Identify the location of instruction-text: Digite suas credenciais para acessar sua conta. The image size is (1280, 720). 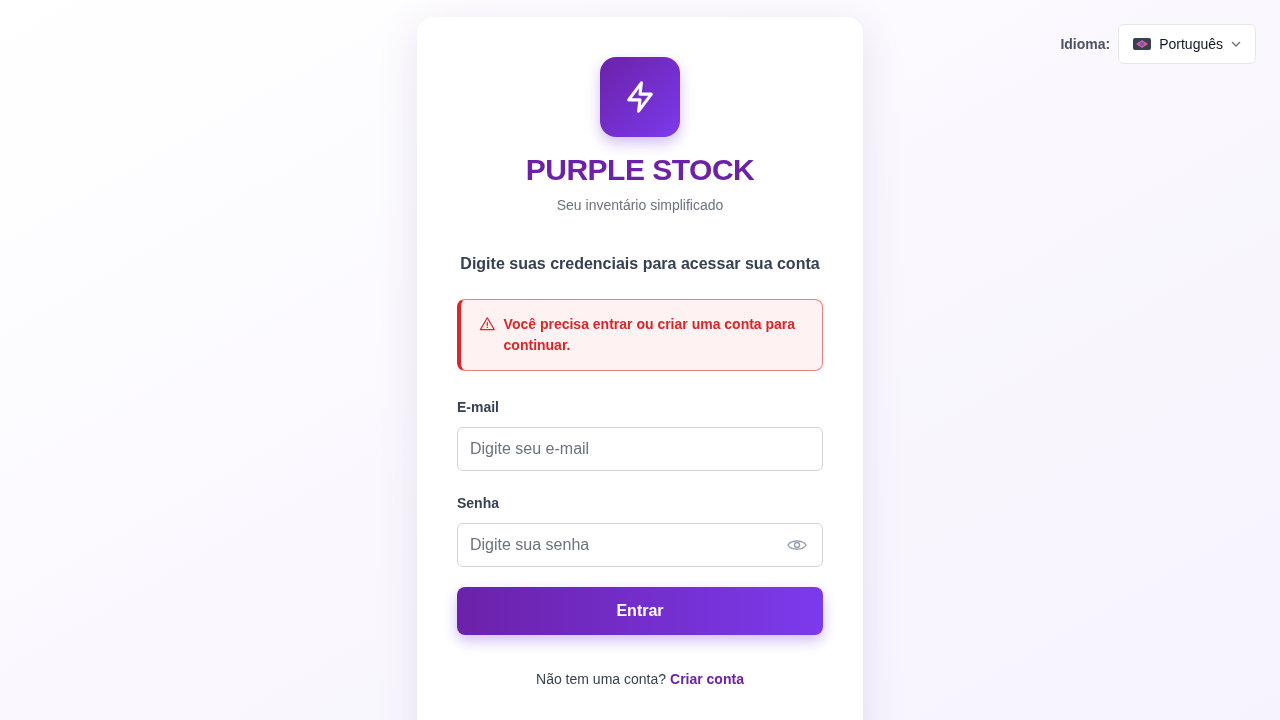
(640, 264).